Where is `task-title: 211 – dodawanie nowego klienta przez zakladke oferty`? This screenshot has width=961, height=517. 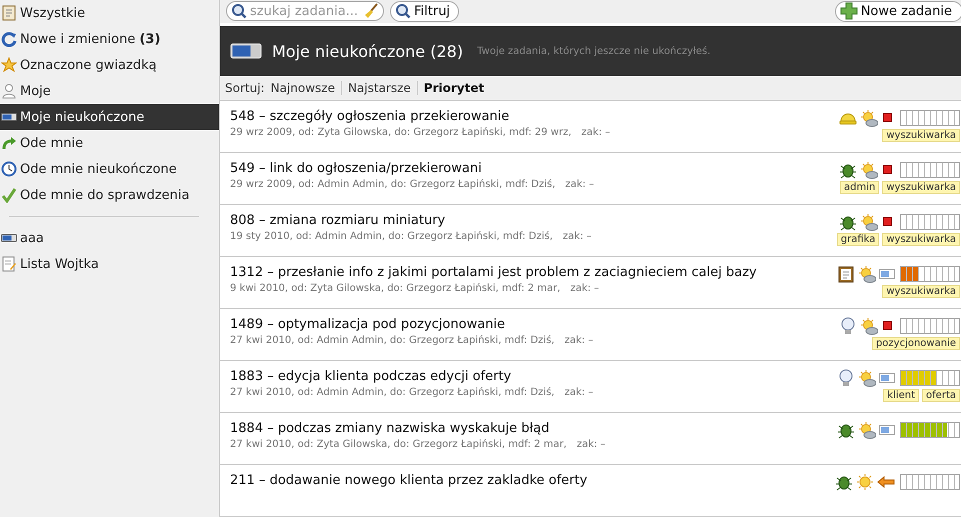
task-title: 211 – dodawanie nowego klienta przez zakladke oferty is located at coordinates (409, 480).